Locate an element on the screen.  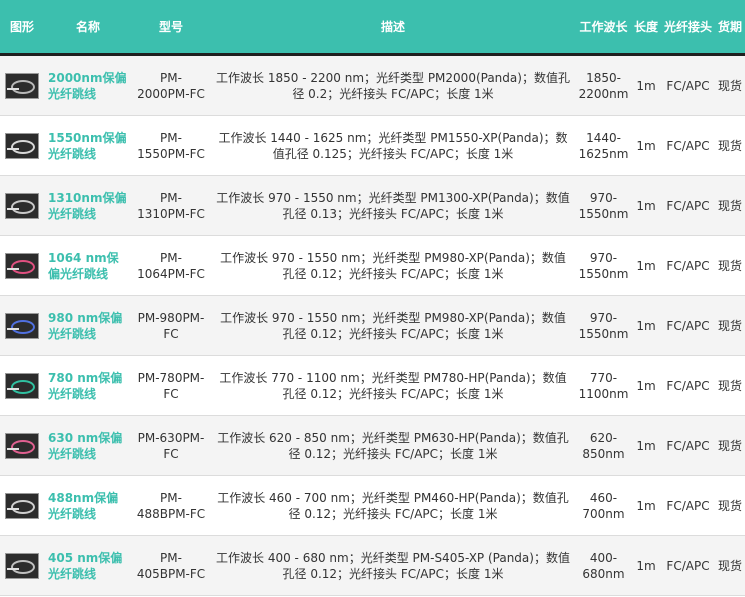
cell-model: PM-980PM-FC is located at coordinates (171, 325).